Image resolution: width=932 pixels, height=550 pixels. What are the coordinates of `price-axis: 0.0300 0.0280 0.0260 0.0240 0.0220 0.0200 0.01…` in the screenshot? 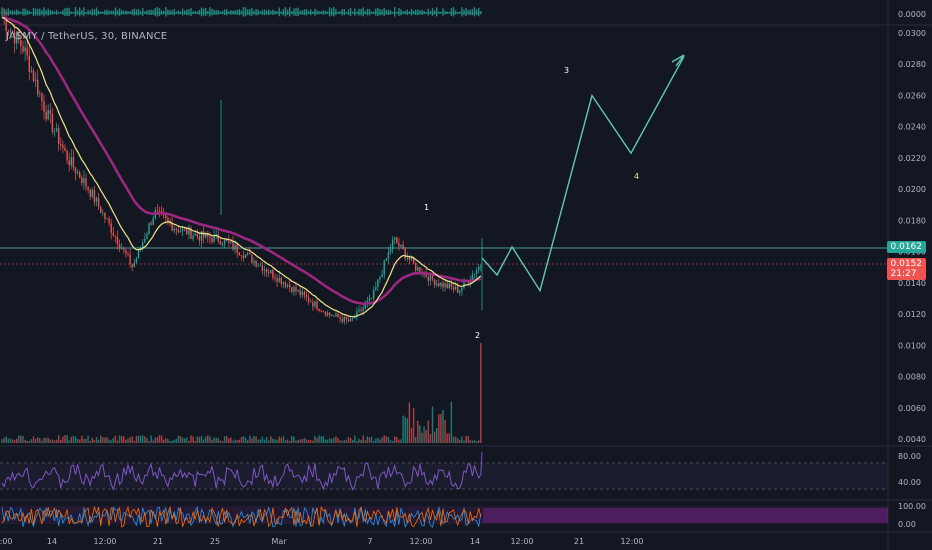 It's located at (912, 236).